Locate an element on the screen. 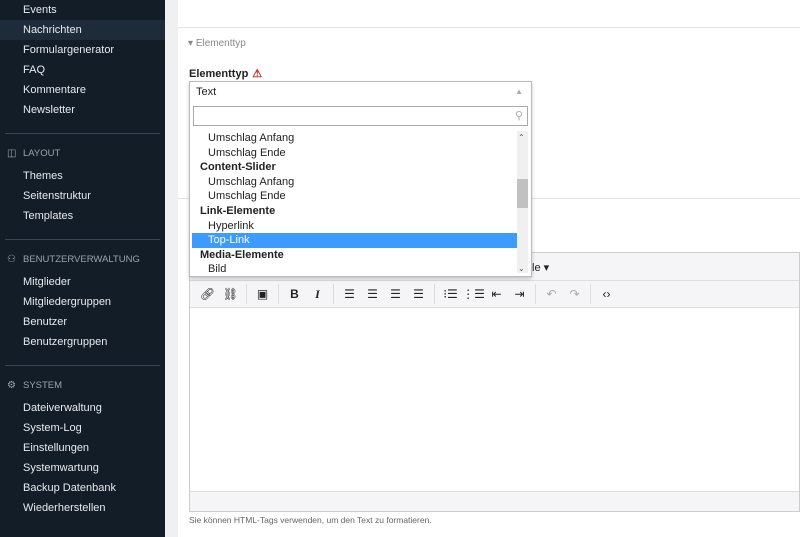 The height and width of the screenshot is (537, 800). select-search: ⚲ is located at coordinates (360, 116).